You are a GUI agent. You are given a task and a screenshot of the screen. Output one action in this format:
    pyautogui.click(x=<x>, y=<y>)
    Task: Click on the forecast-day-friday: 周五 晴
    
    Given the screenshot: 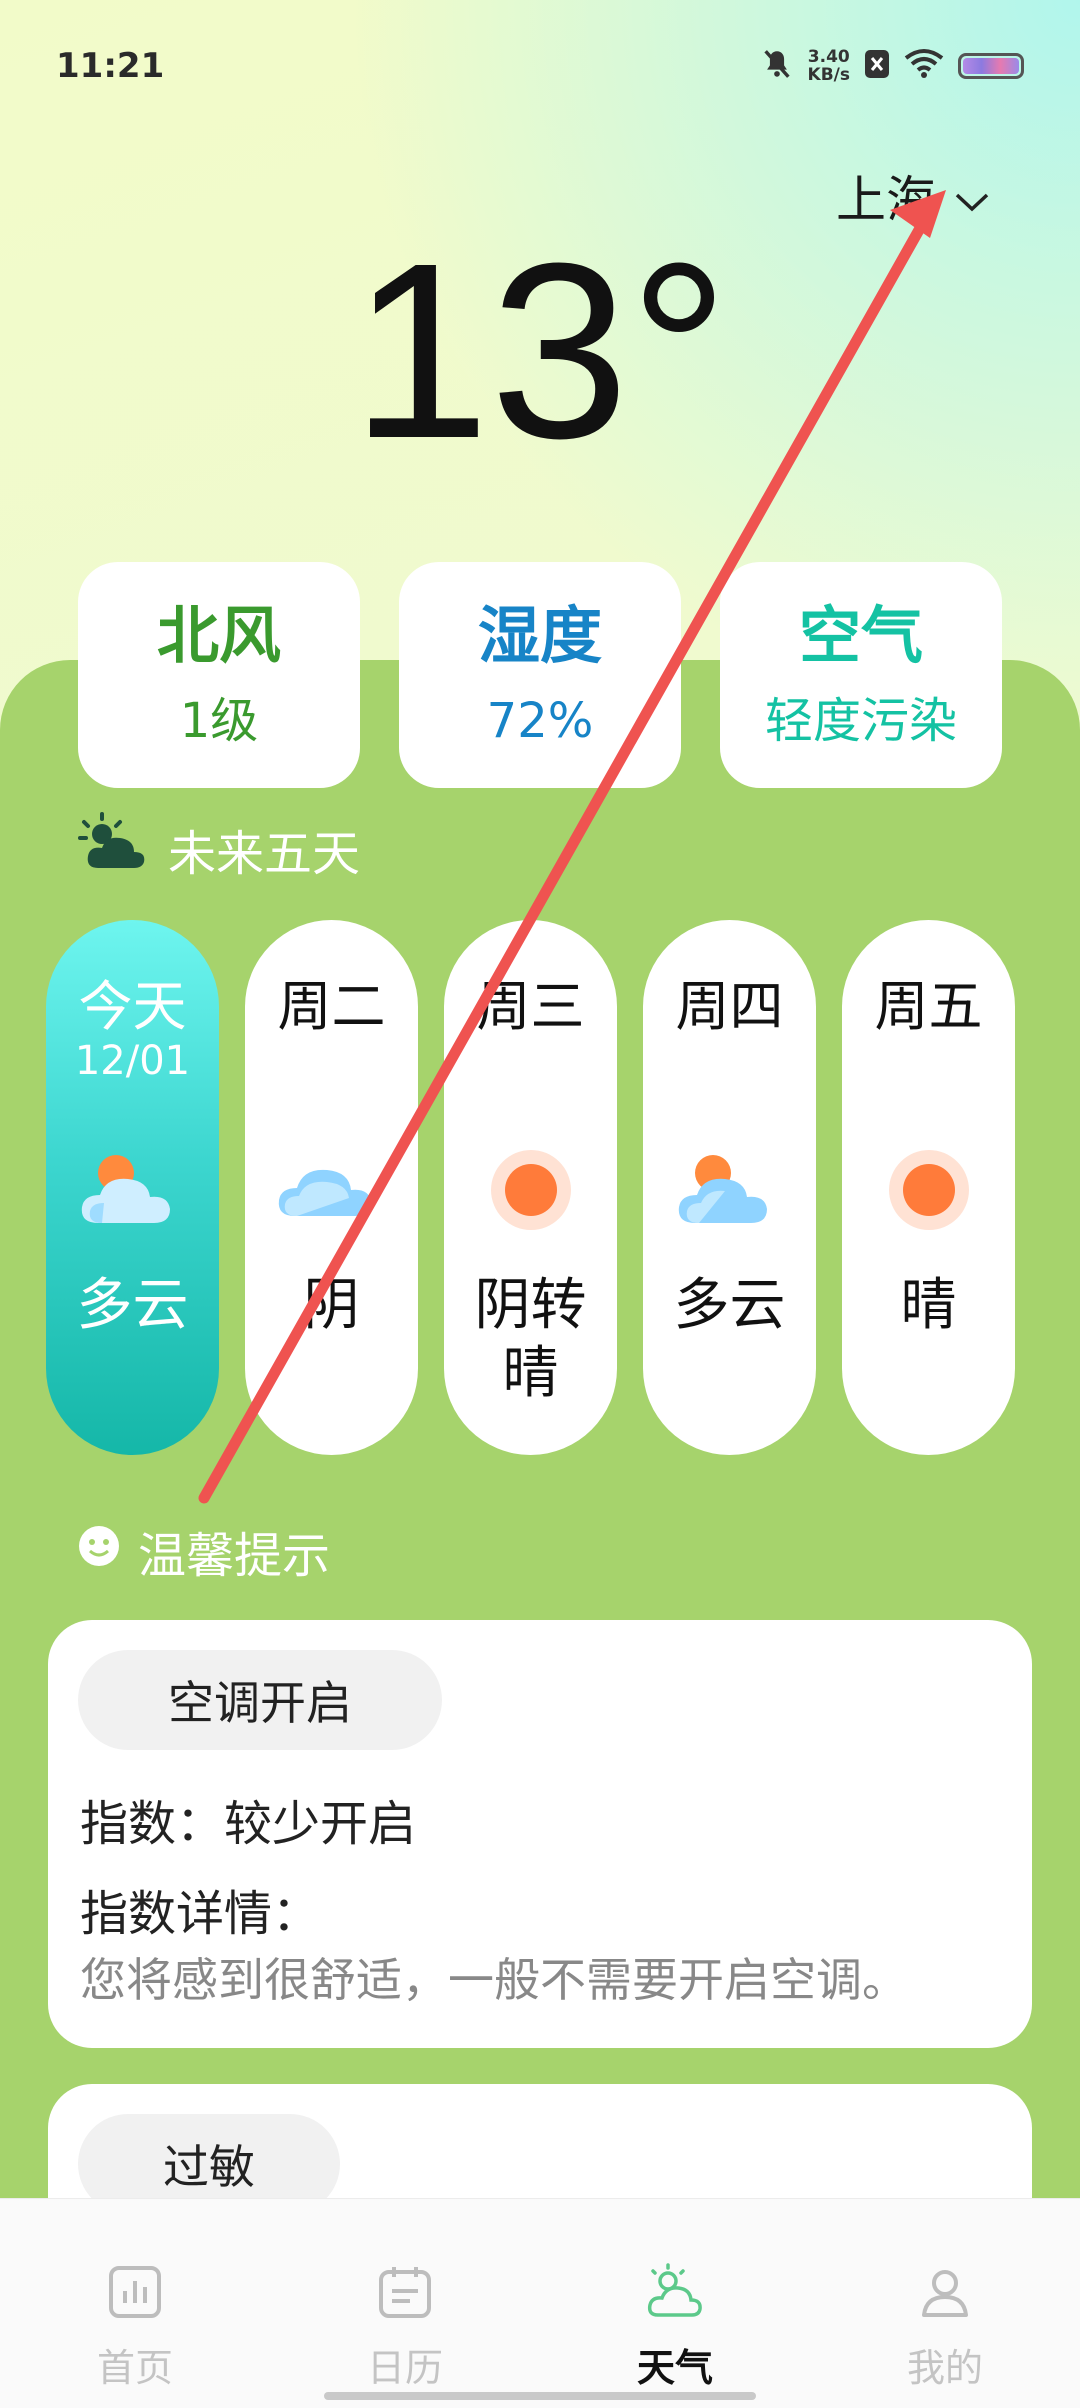 What is the action you would take?
    pyautogui.click(x=928, y=1187)
    